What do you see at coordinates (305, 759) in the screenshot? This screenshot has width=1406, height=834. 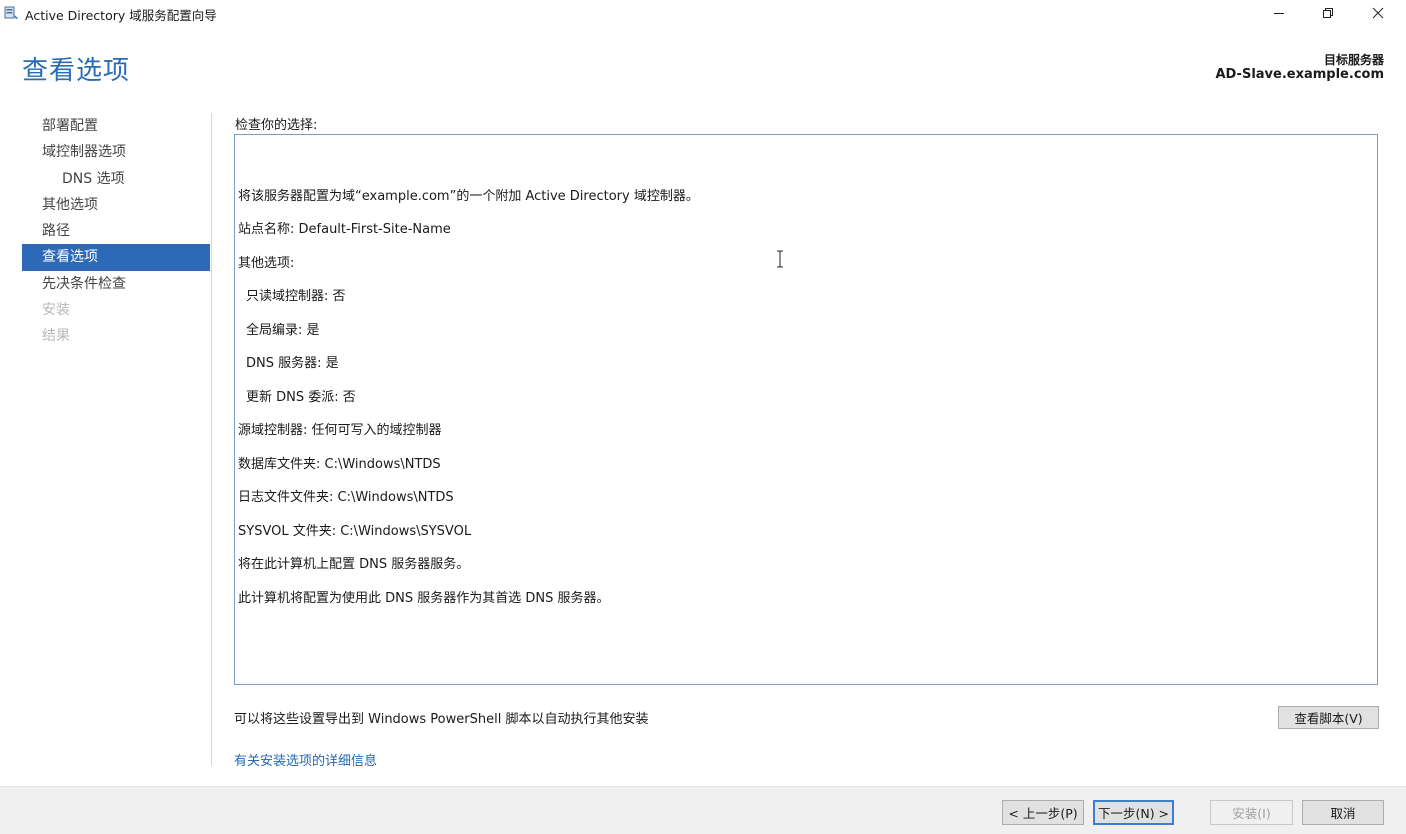 I see `more-info-link: 有关安装选项的详细信息` at bounding box center [305, 759].